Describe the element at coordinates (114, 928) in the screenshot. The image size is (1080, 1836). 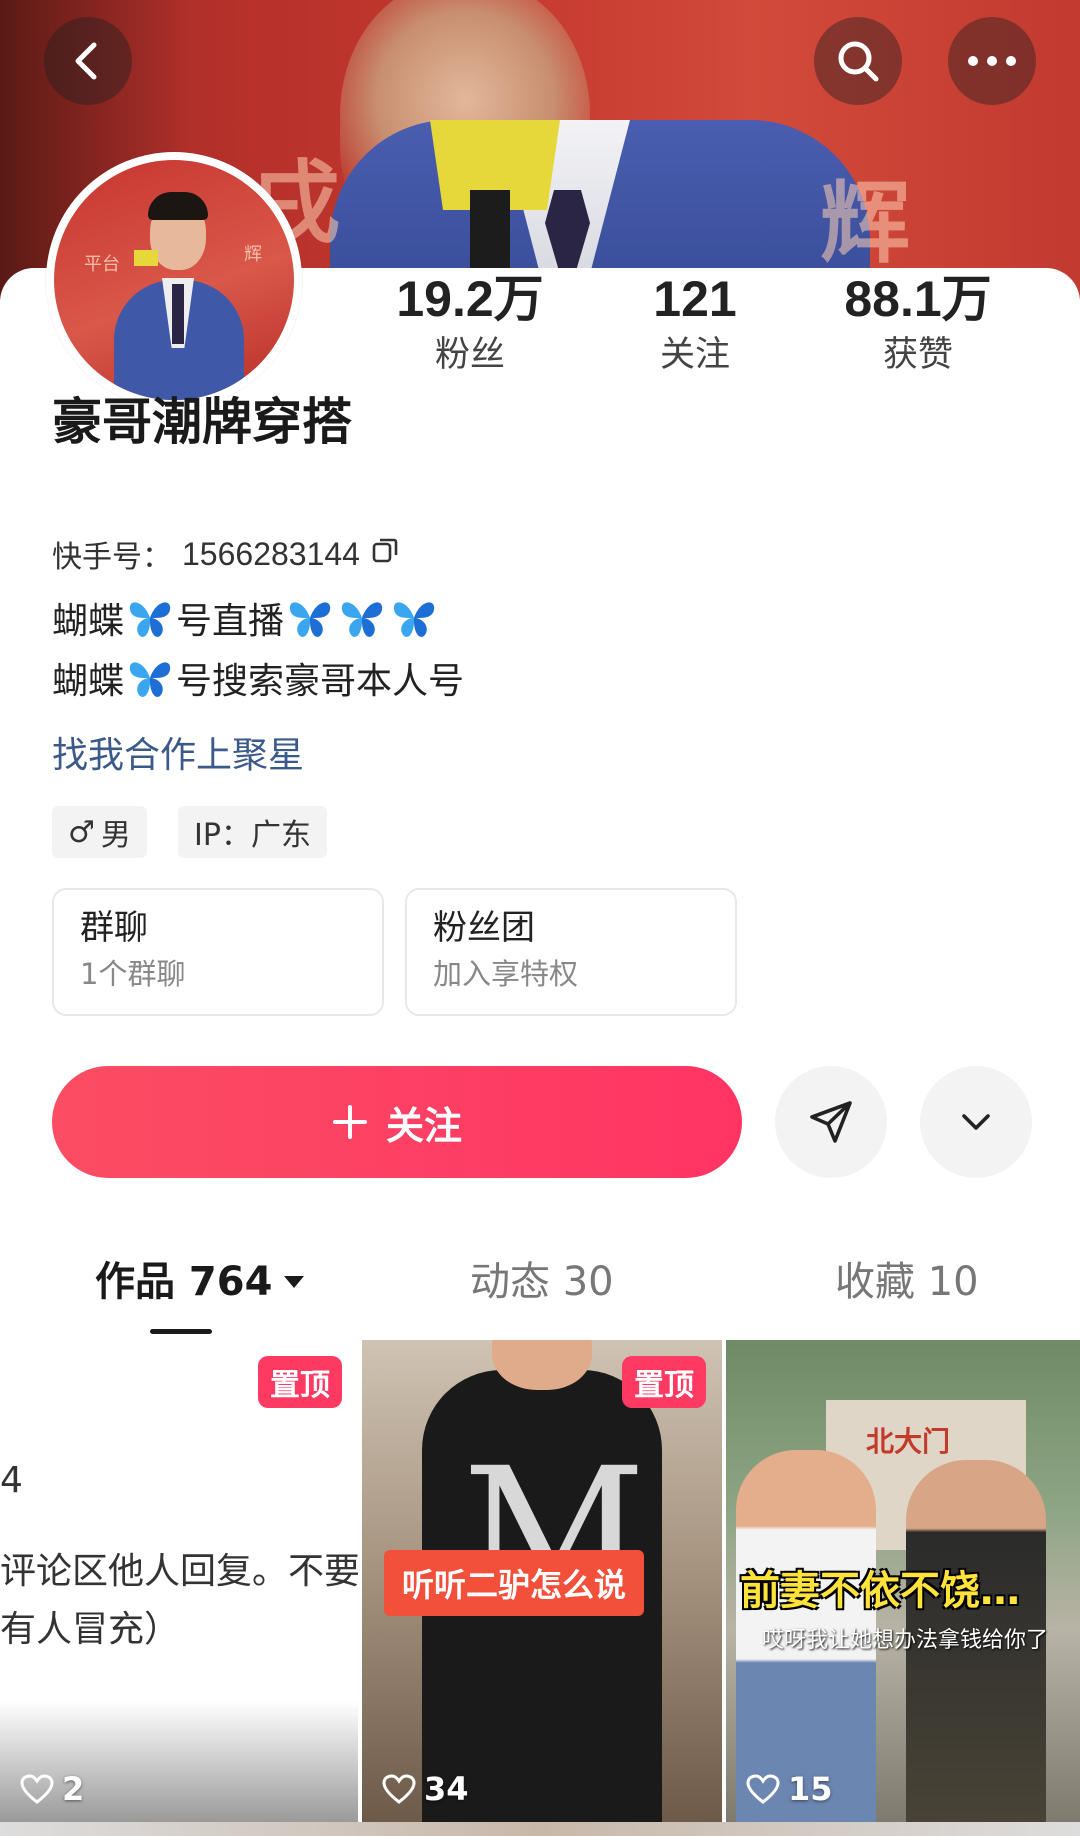
I see `card-title: 群聊` at that location.